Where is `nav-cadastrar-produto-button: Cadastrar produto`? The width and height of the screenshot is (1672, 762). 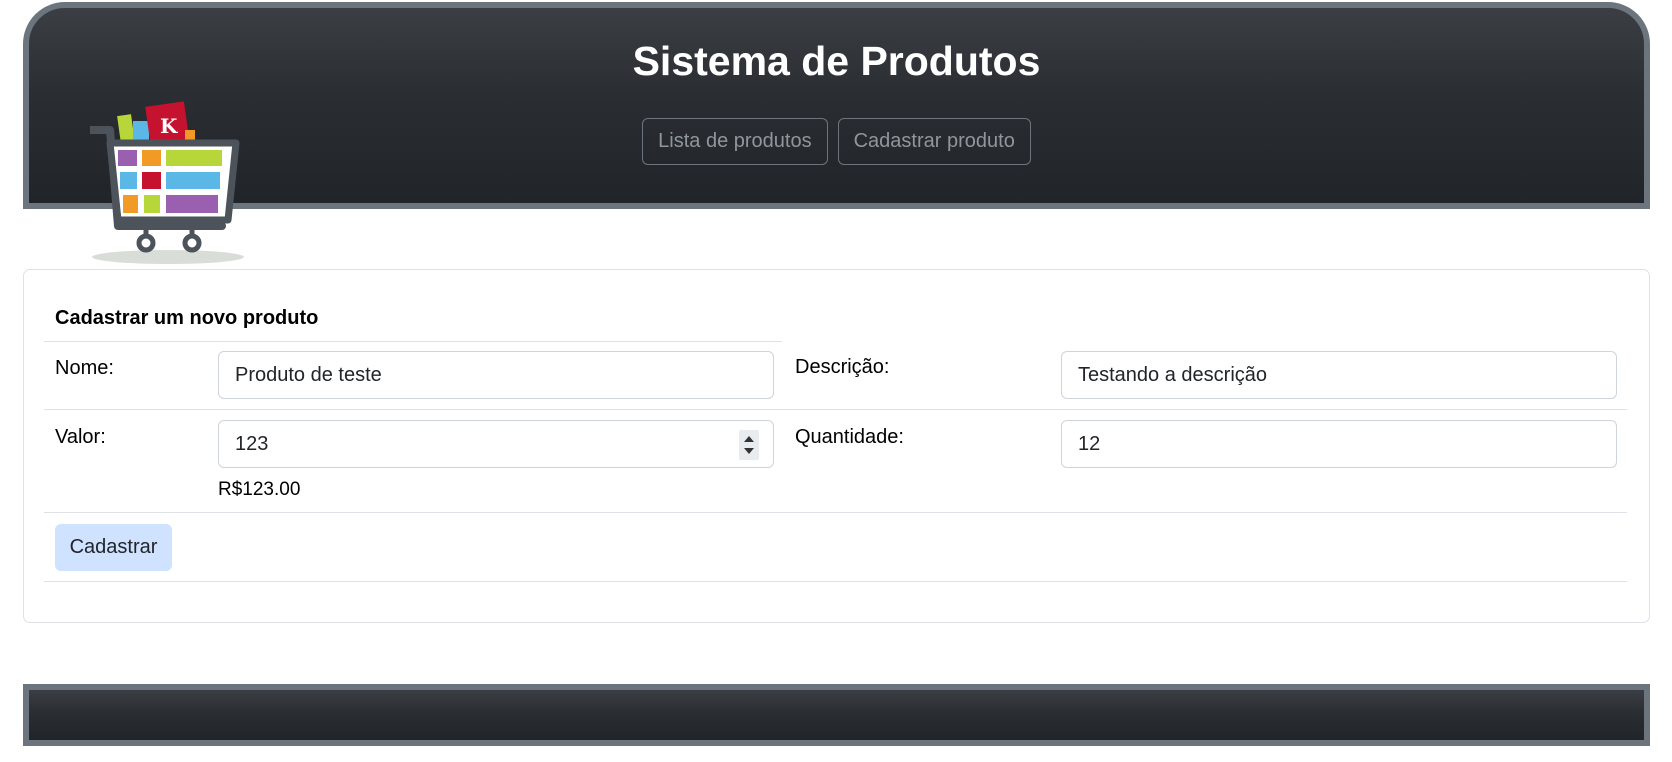 nav-cadastrar-produto-button: Cadastrar produto is located at coordinates (934, 141).